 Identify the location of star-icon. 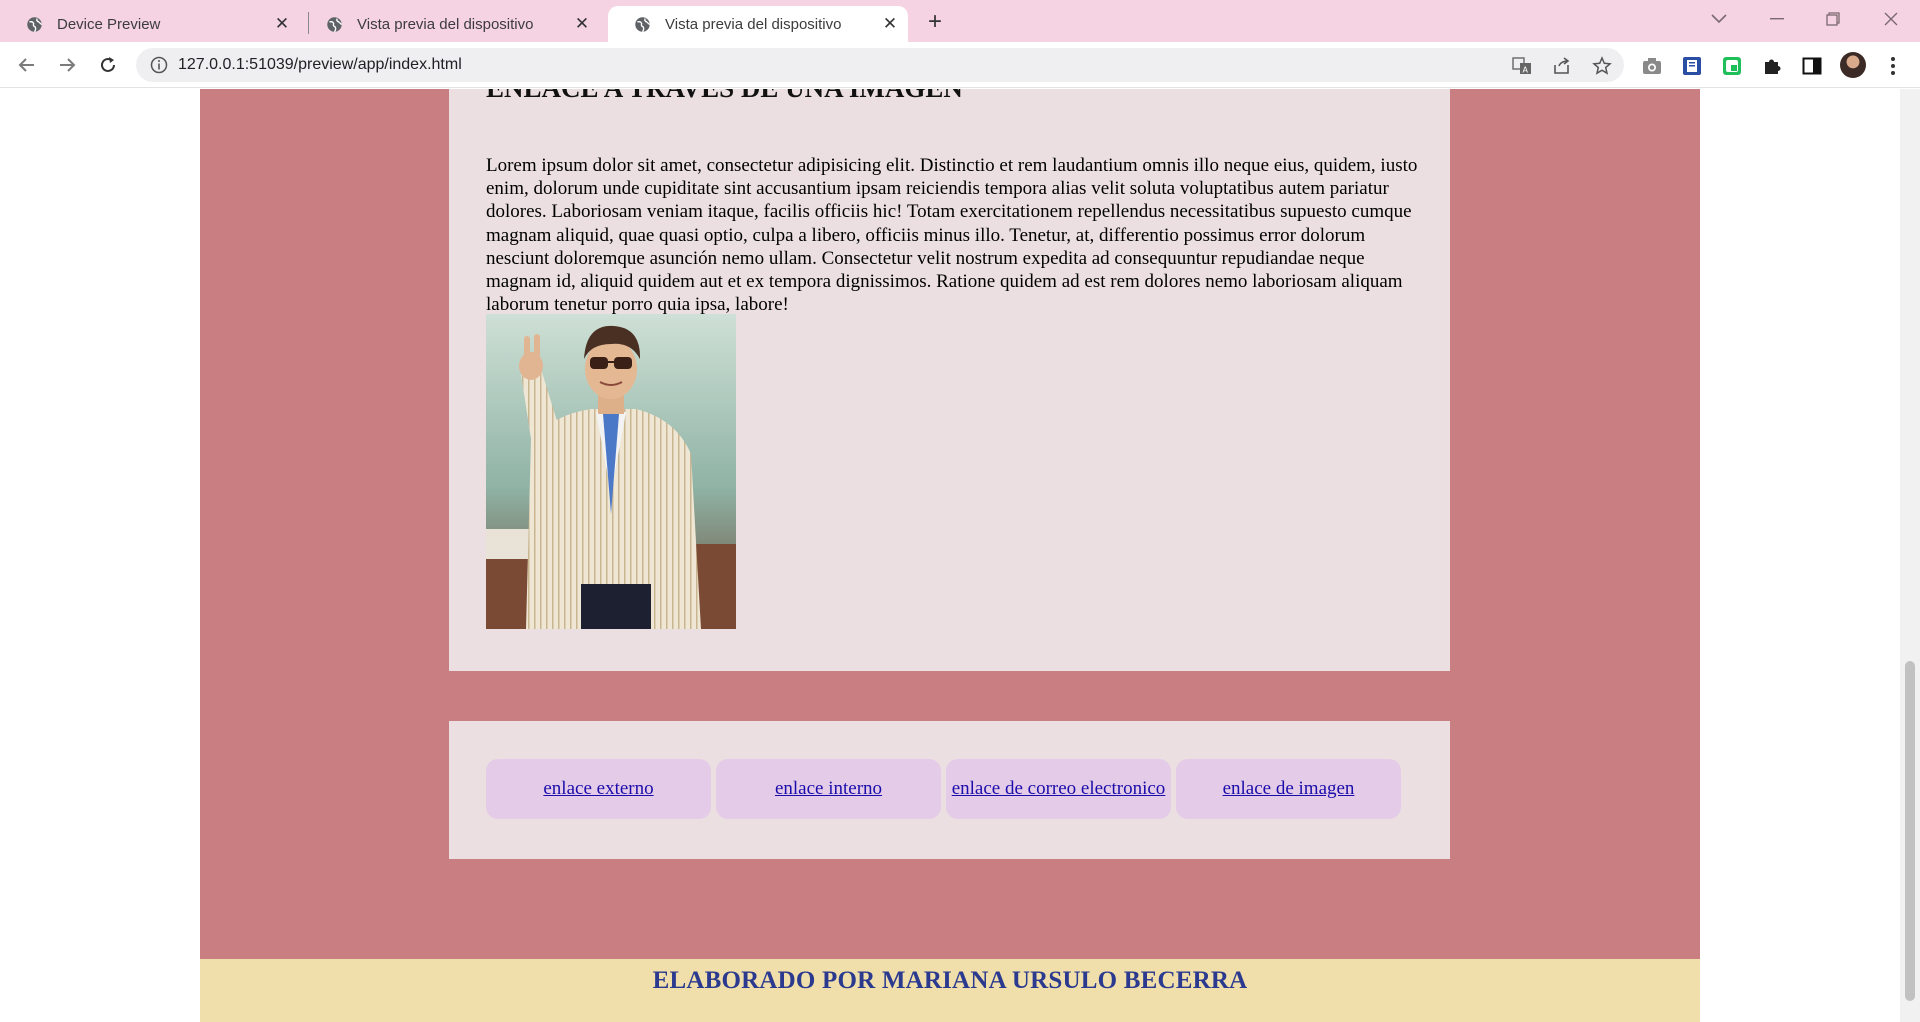
(1602, 66).